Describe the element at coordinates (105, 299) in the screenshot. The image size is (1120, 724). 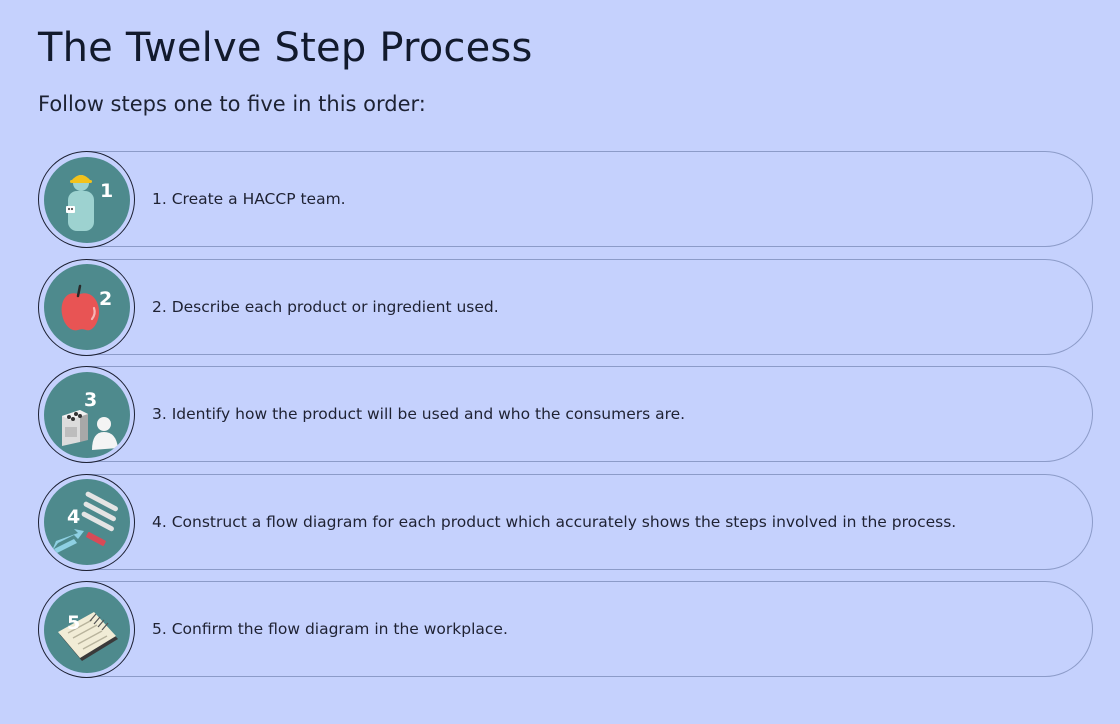
I see `step-number: 2` at that location.